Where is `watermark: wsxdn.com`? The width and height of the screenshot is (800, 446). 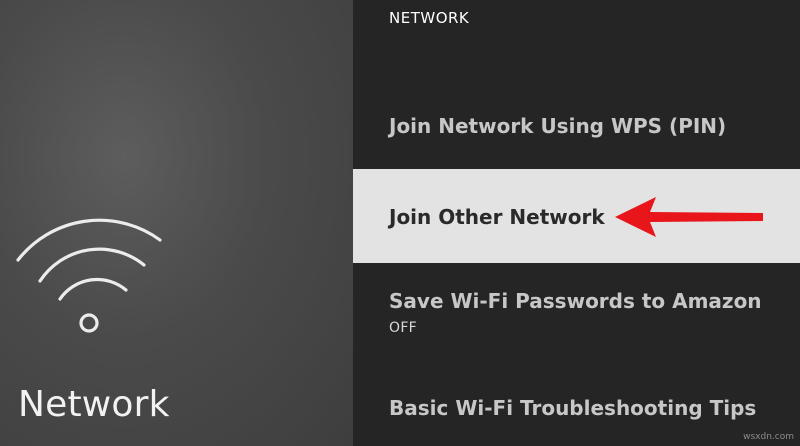
watermark: wsxdn.com is located at coordinates (768, 437).